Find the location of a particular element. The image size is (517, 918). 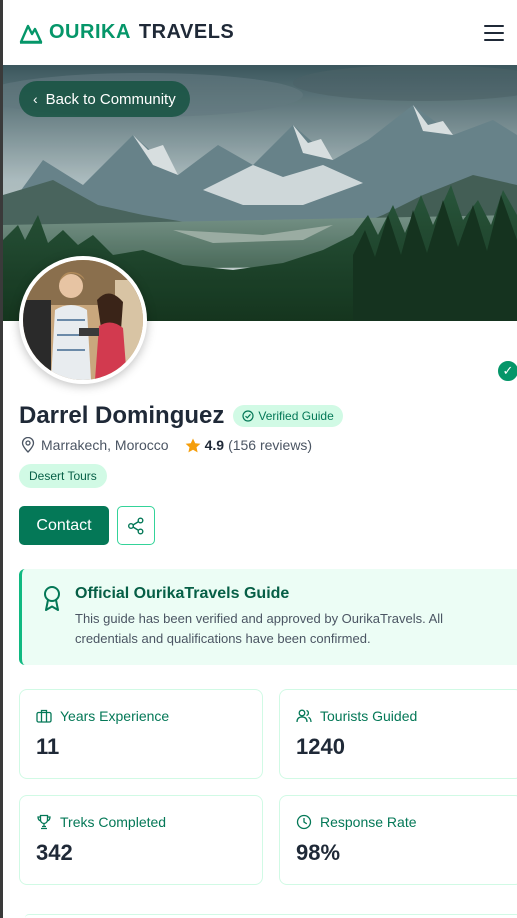

verified-guide-badge: Verified Guide is located at coordinates (288, 416).